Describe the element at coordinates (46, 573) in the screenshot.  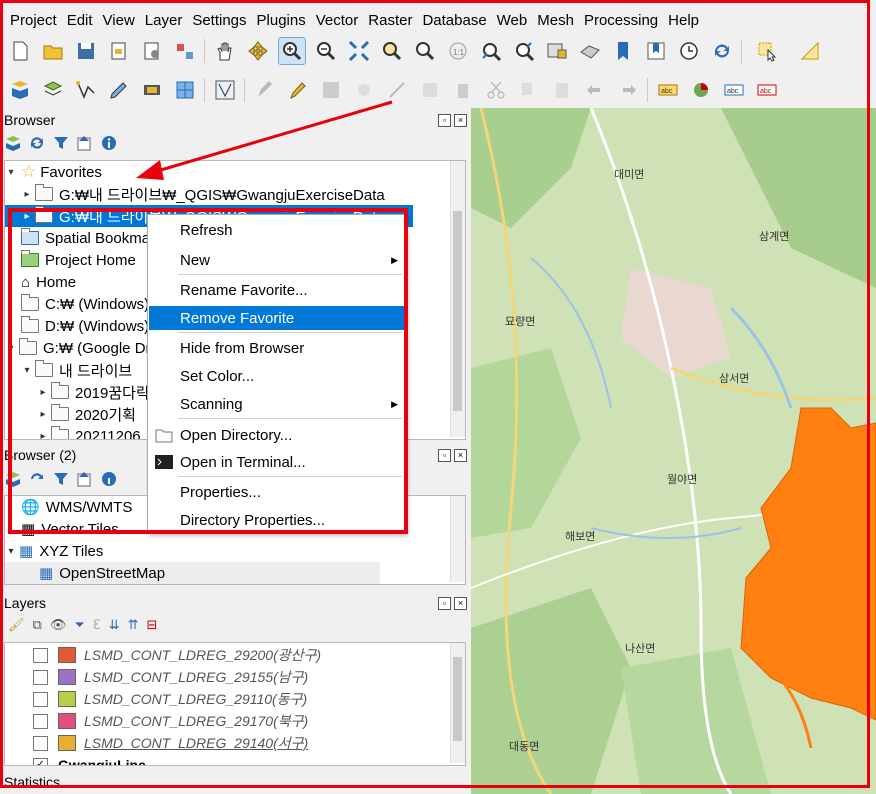
I see `tiles-icon: ▦` at that location.